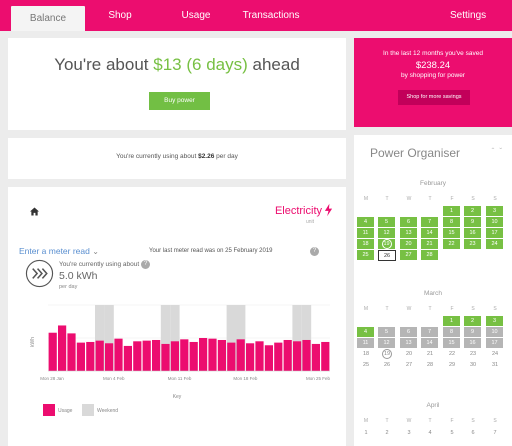  What do you see at coordinates (495, 244) in the screenshot?
I see `calendar-day: 24` at bounding box center [495, 244].